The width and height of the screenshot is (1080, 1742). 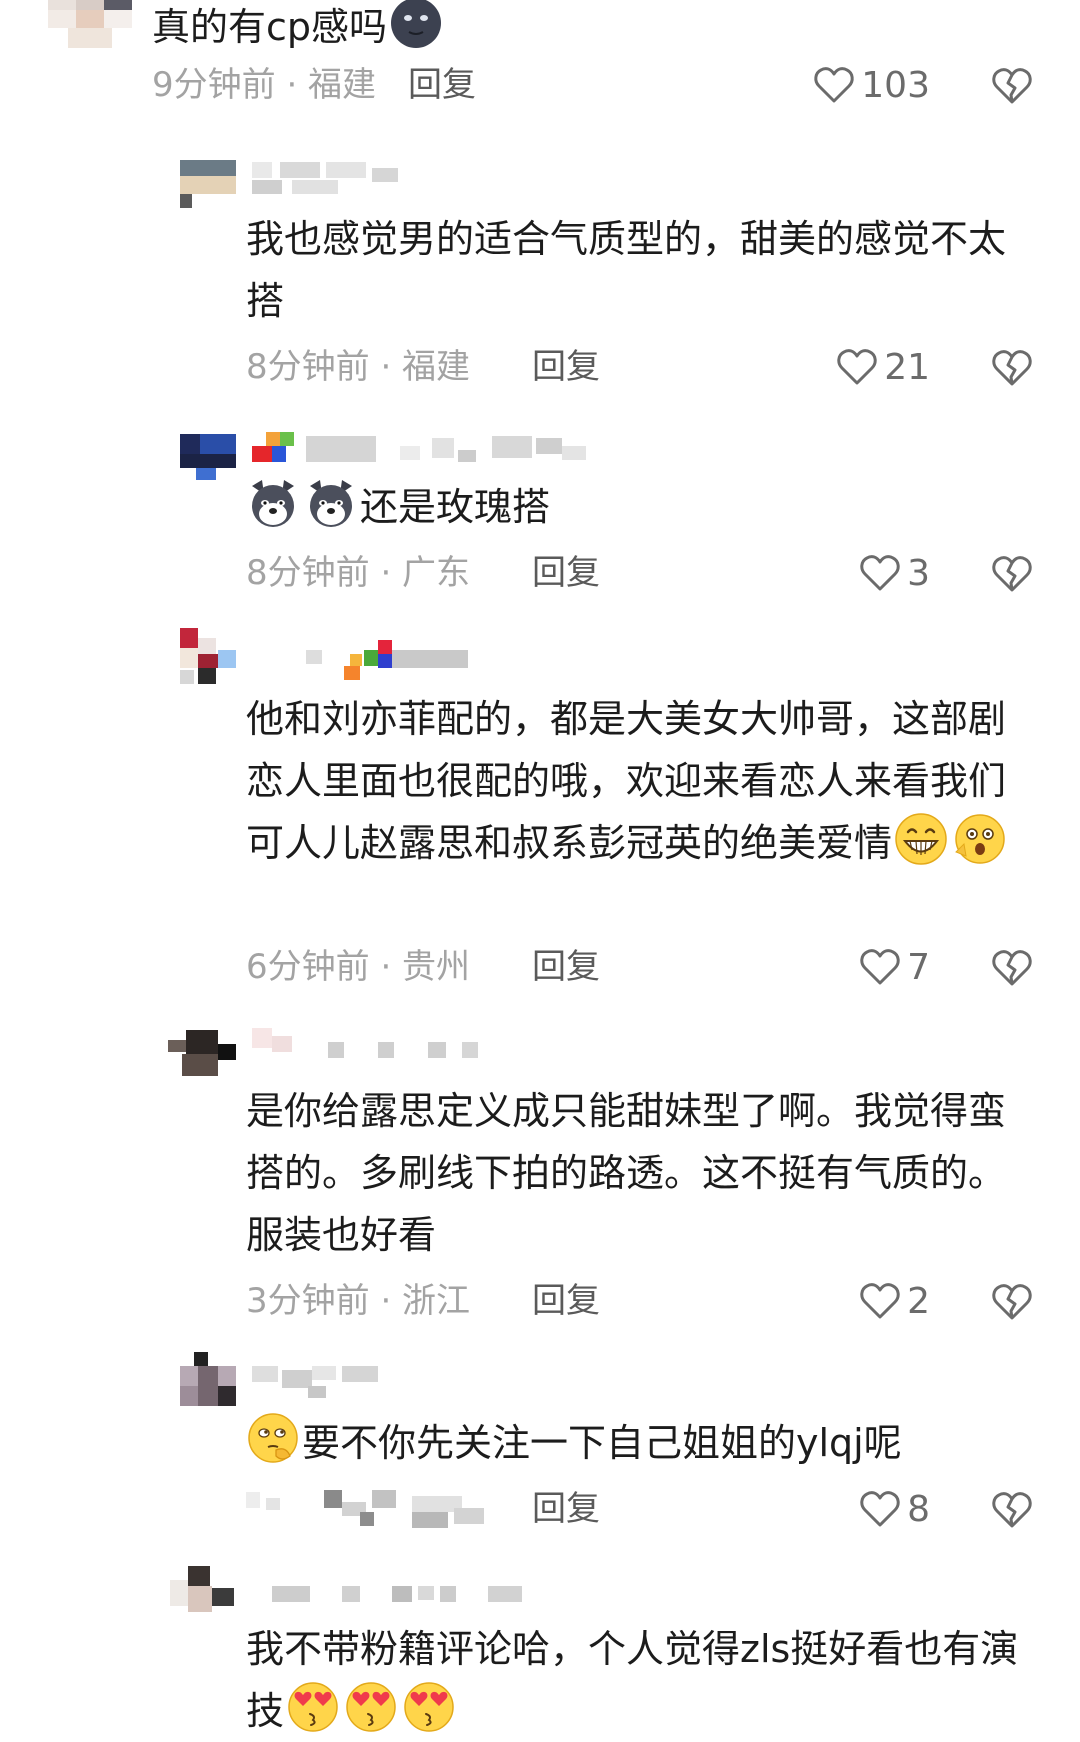 I want to click on comment-meta: 8分钟前 · 广东, so click(x=358, y=573).